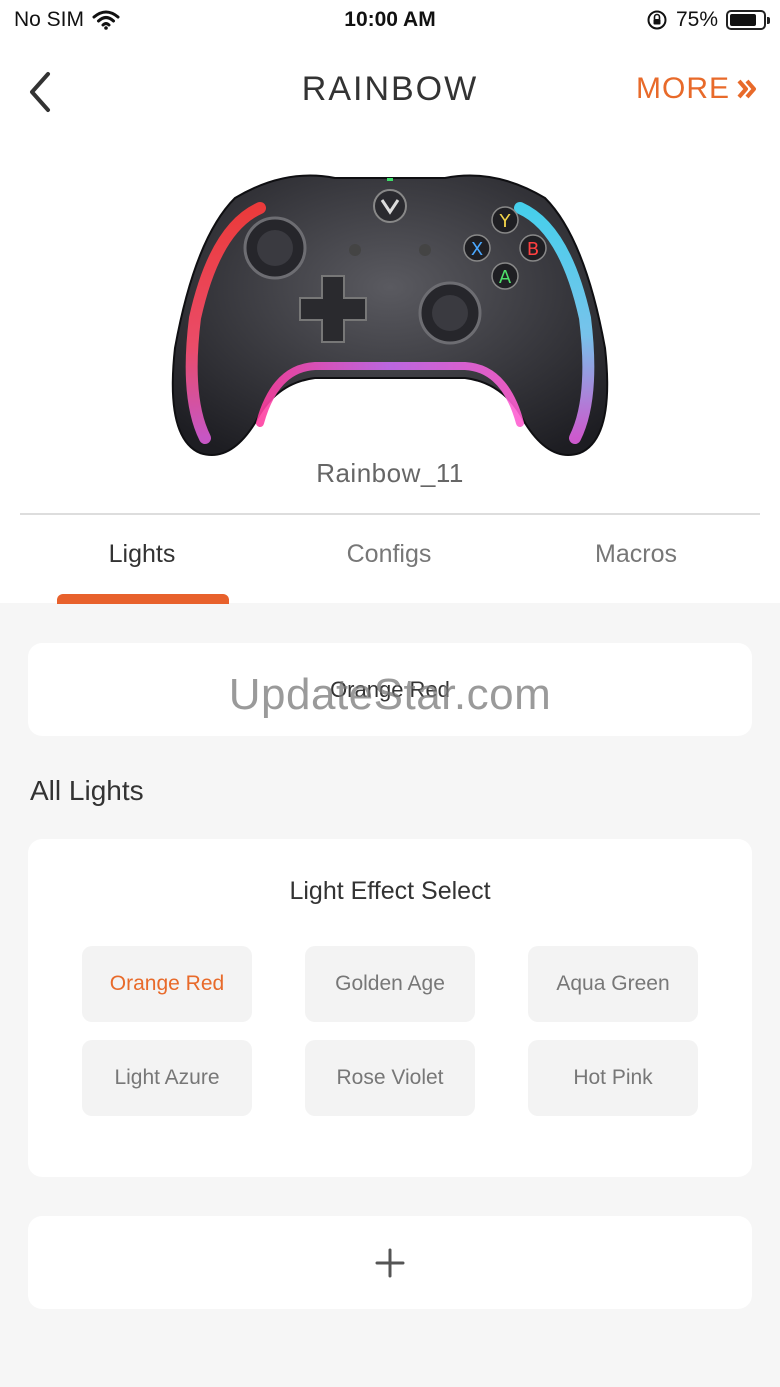  Describe the element at coordinates (505, 277) in the screenshot. I see `svg-text: A` at that location.